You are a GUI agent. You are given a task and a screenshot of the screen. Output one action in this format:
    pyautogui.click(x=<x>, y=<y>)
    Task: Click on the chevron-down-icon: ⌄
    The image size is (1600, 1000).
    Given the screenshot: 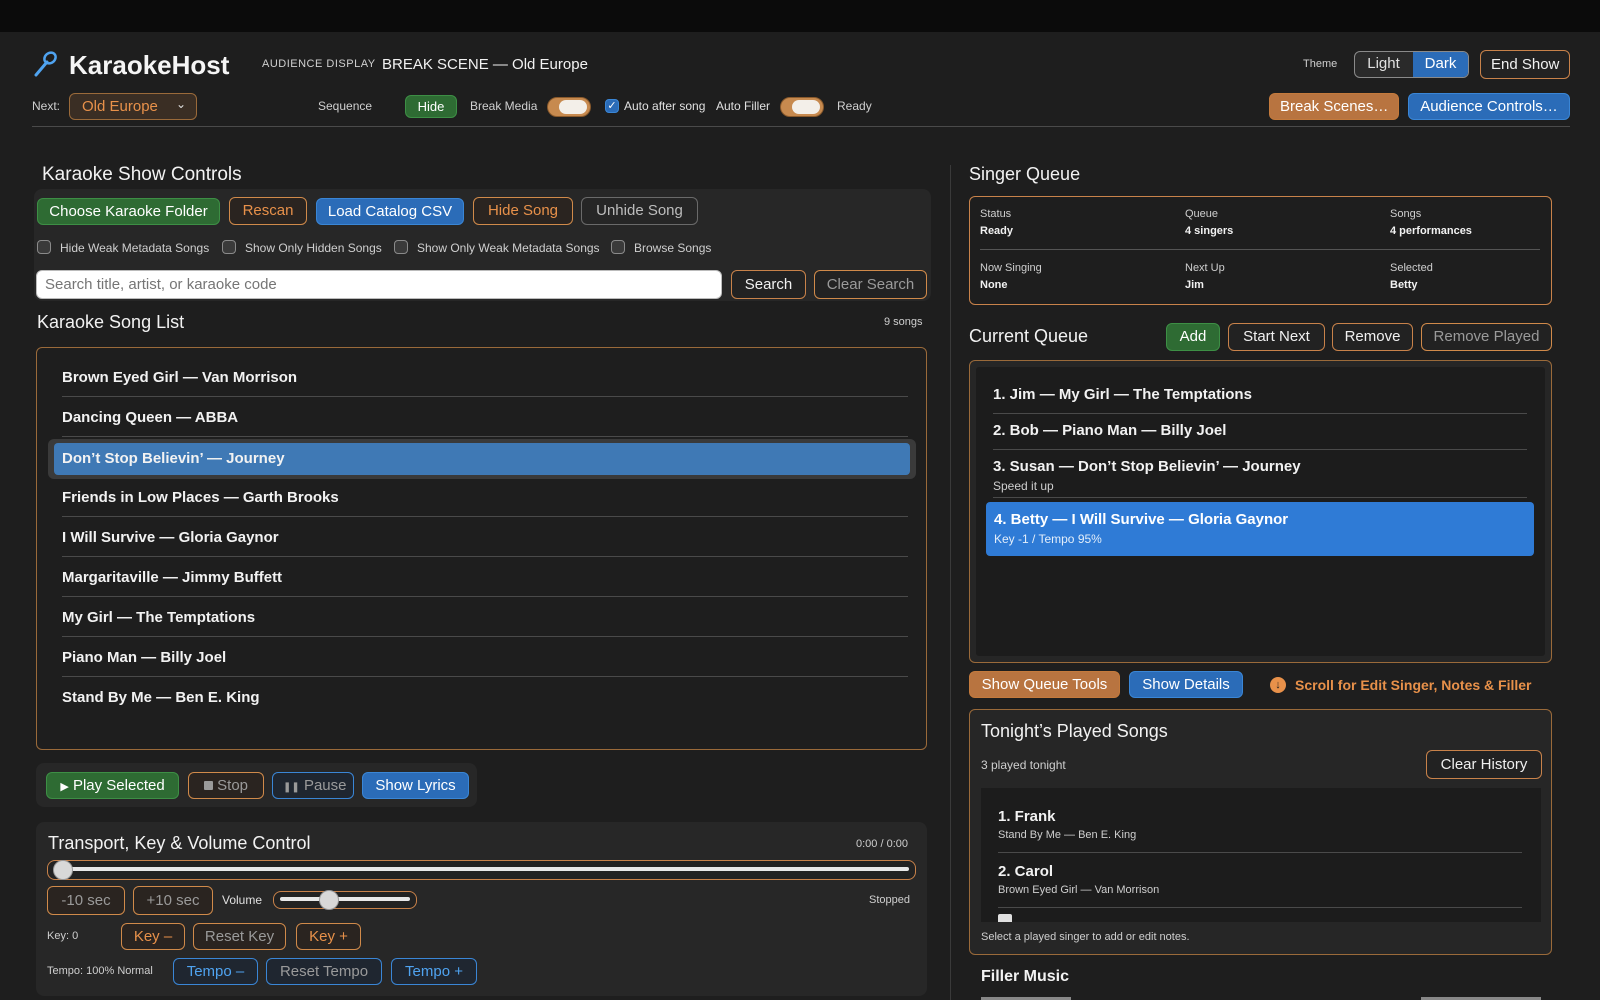 What is the action you would take?
    pyautogui.click(x=180, y=104)
    